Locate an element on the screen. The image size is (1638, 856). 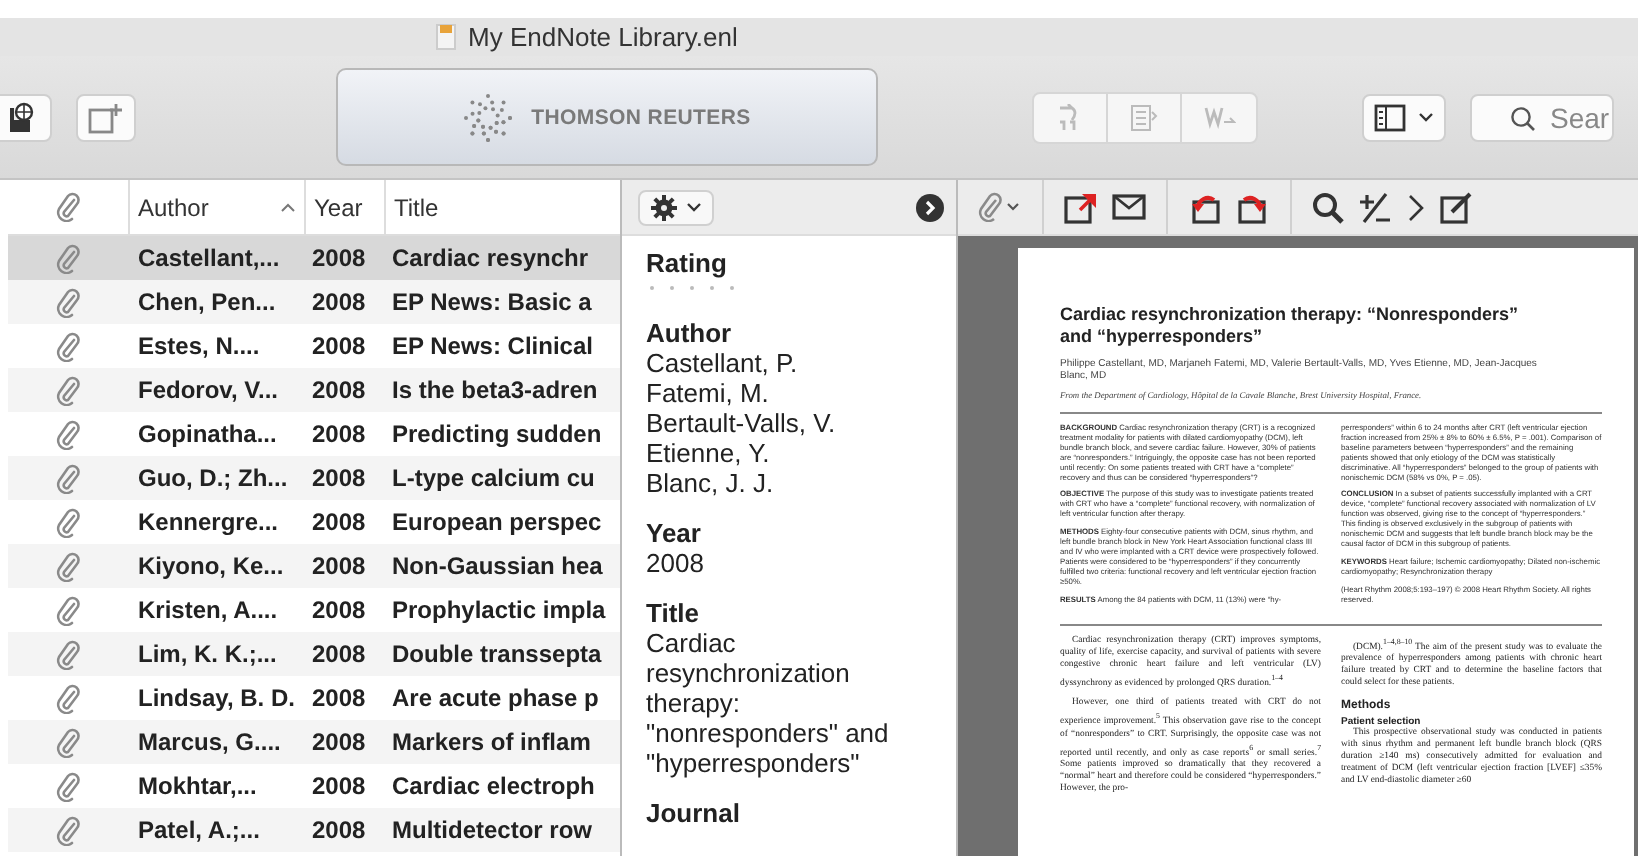
attachment-button is located at coordinates (1000, 207).